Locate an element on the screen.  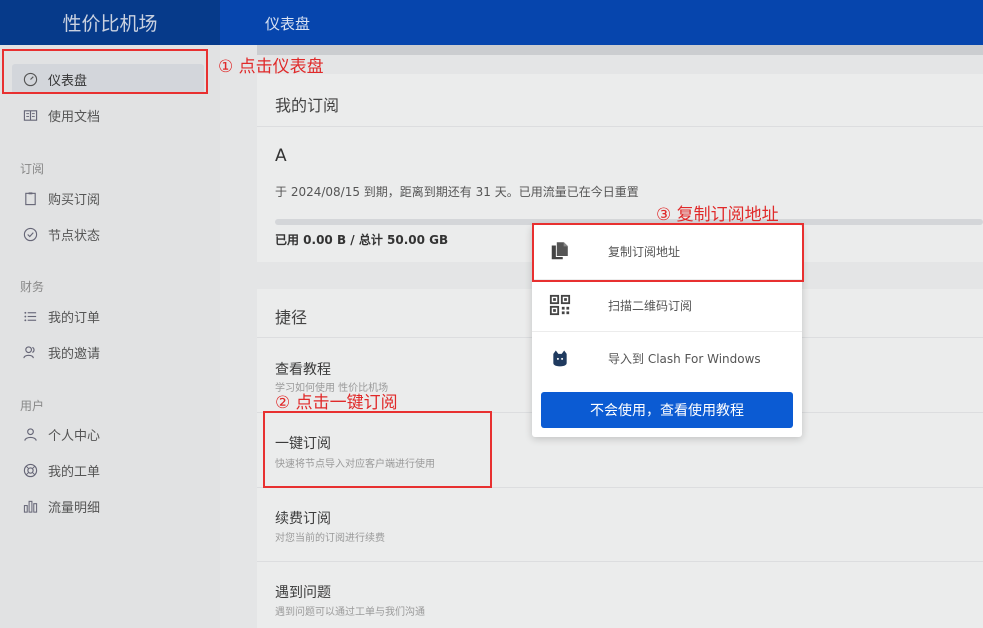
user-icon is located at coordinates (30, 434).